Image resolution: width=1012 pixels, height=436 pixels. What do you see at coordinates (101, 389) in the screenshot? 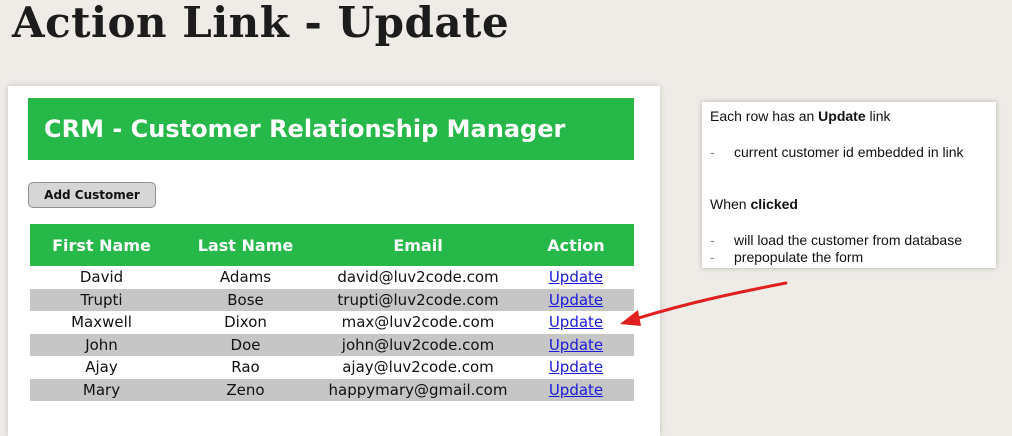
I see `first-name-cell: Mary` at bounding box center [101, 389].